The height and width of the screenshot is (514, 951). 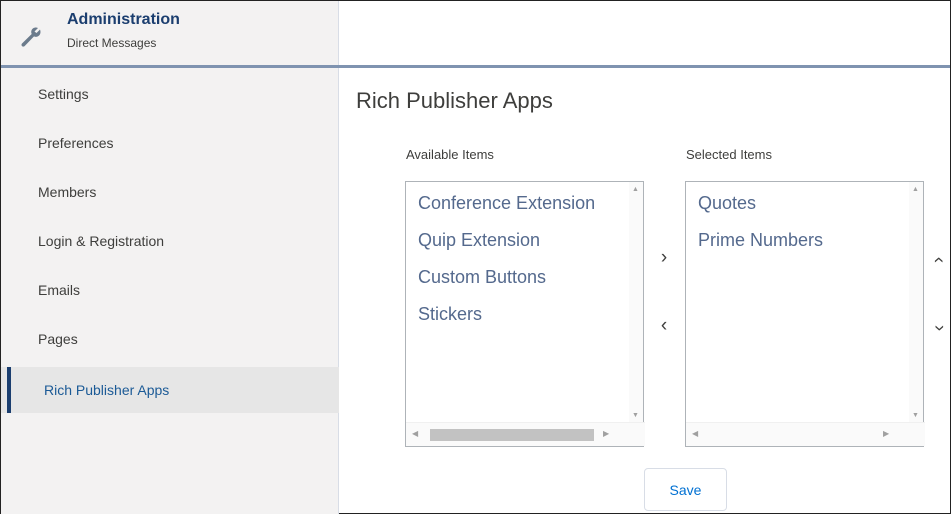 I want to click on chevron-down-icon: ›, so click(x=939, y=328).